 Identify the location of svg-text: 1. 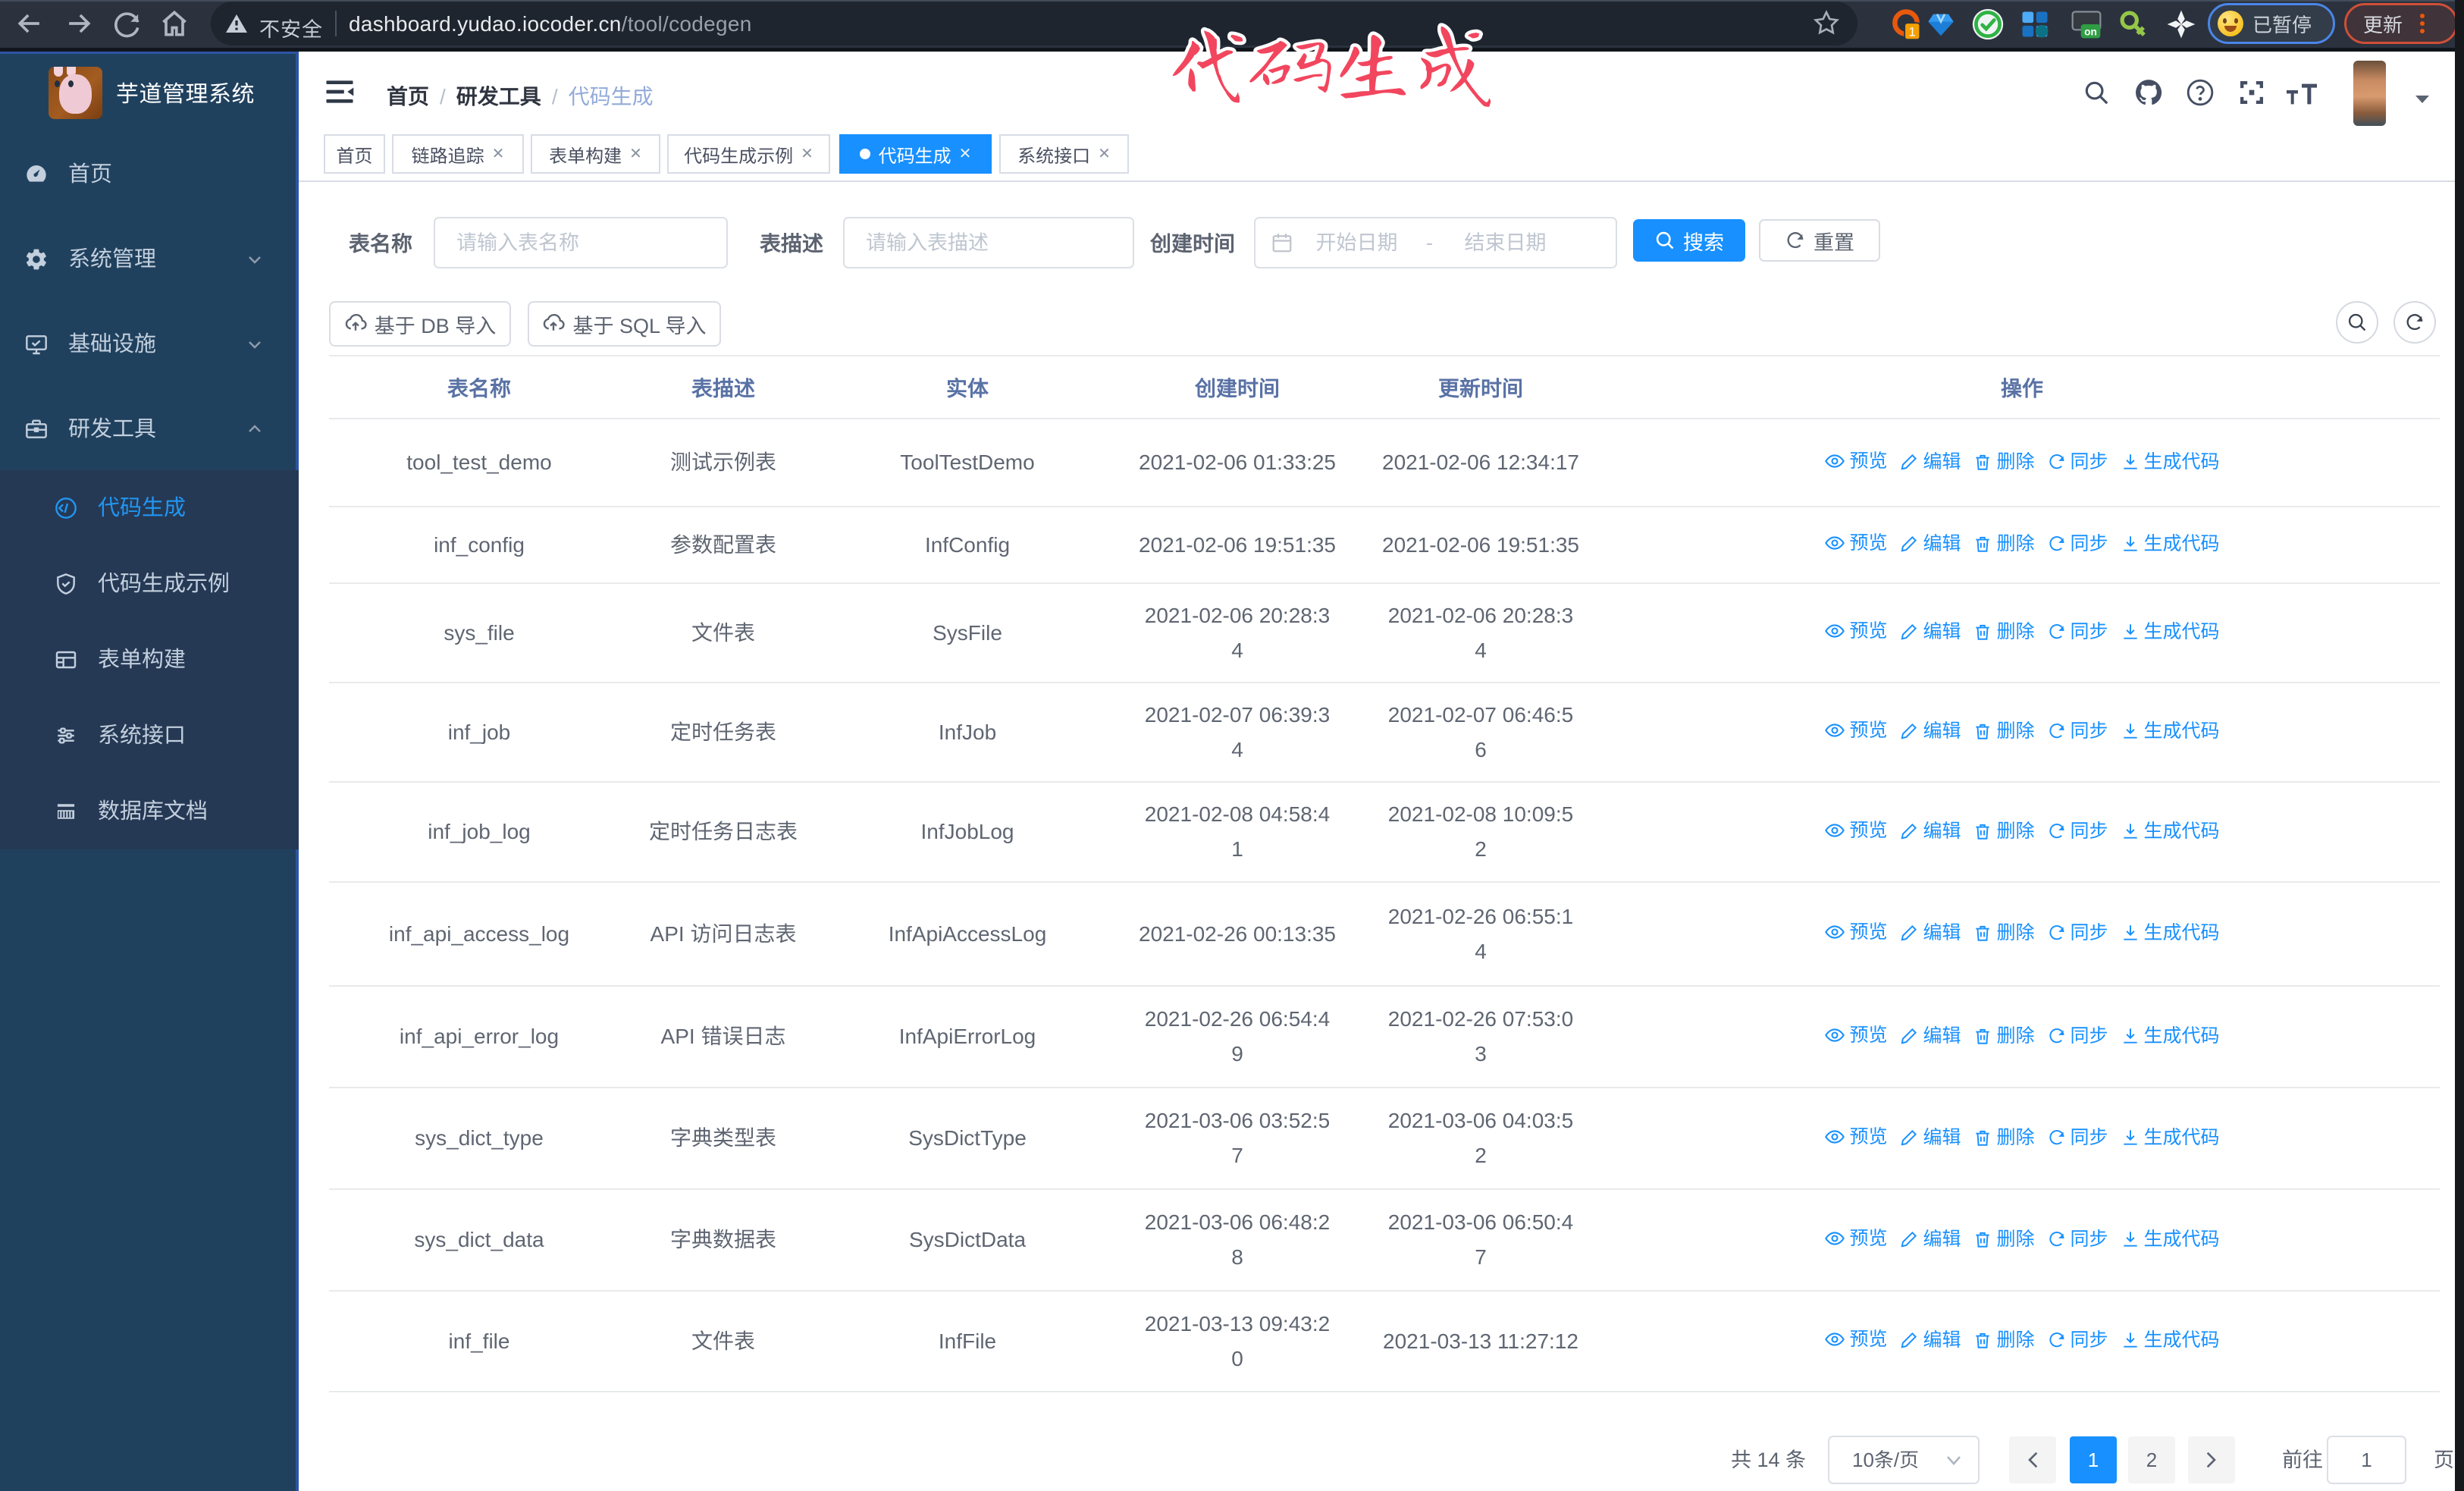
(1913, 32).